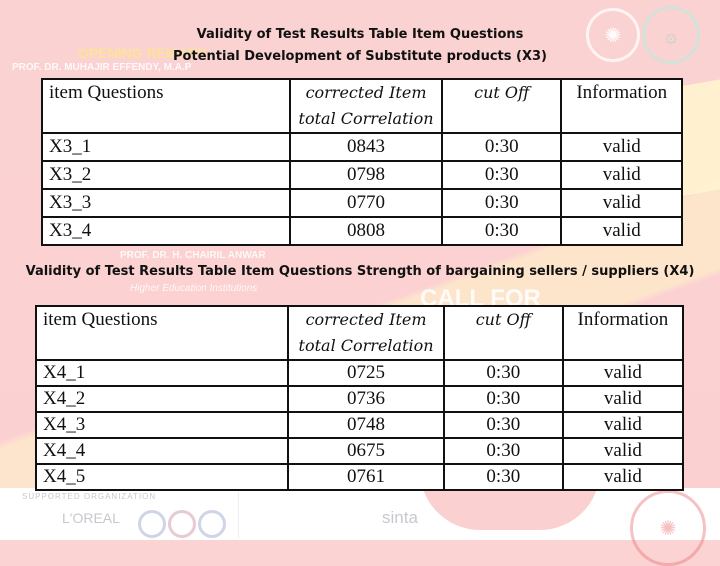  Describe the element at coordinates (162, 373) in the screenshot. I see `cell-item: X4_1` at that location.